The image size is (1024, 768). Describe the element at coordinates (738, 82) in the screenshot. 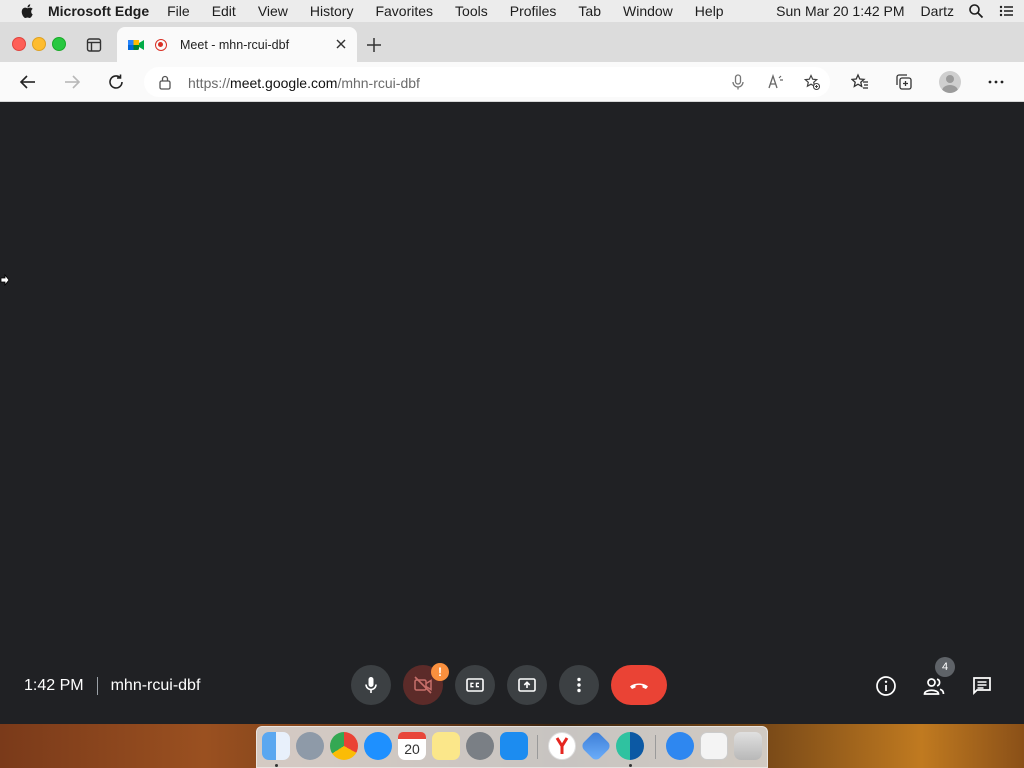

I see `microphone-permission-icon` at that location.